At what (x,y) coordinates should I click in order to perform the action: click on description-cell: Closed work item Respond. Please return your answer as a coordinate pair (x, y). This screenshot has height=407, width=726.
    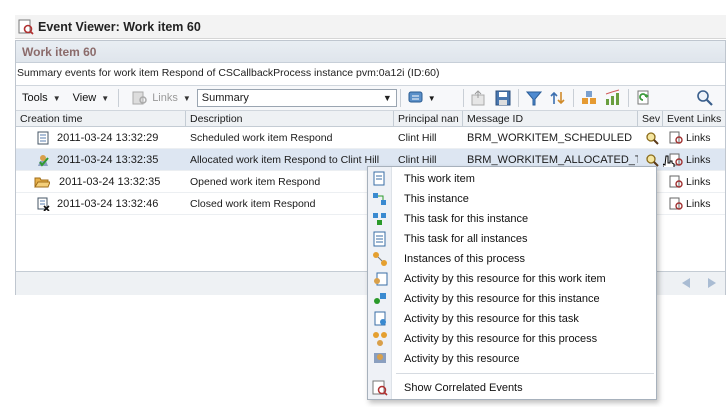
    Looking at the image, I should click on (253, 203).